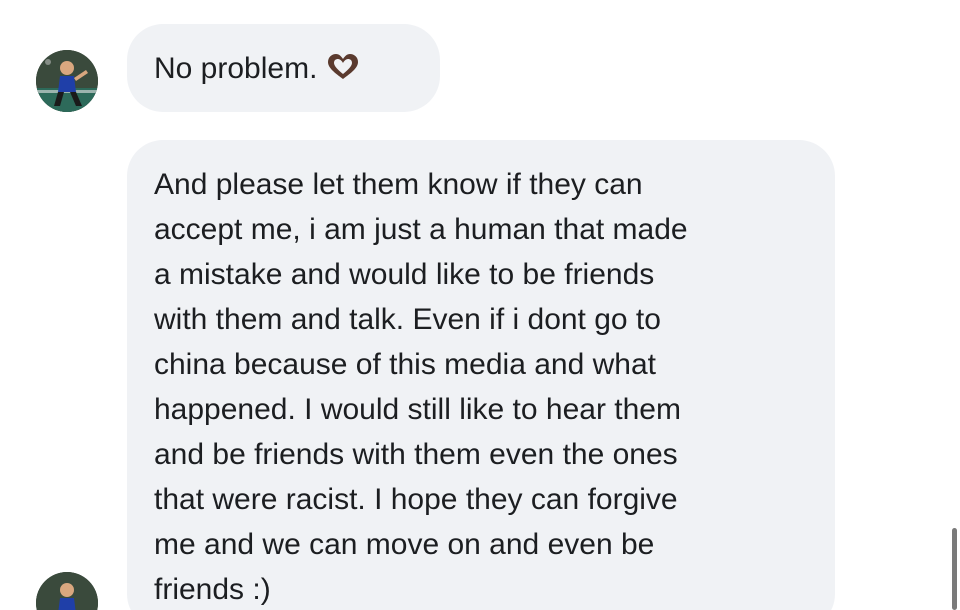 The height and width of the screenshot is (610, 960). Describe the element at coordinates (212, 589) in the screenshot. I see `message-text-line: friends :)` at that location.